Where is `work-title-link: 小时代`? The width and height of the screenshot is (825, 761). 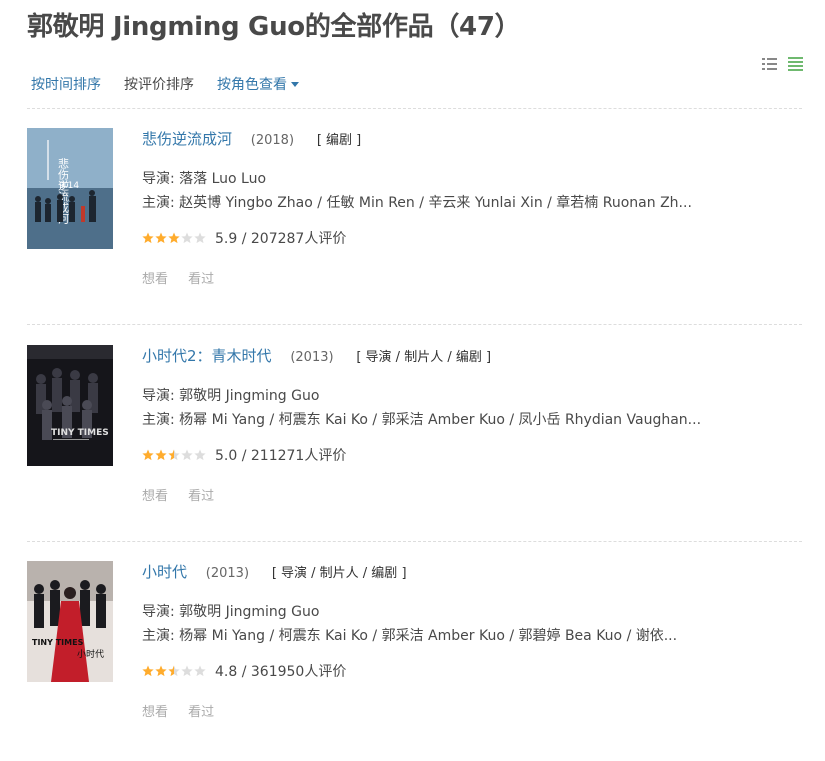 work-title-link: 小时代 is located at coordinates (164, 572).